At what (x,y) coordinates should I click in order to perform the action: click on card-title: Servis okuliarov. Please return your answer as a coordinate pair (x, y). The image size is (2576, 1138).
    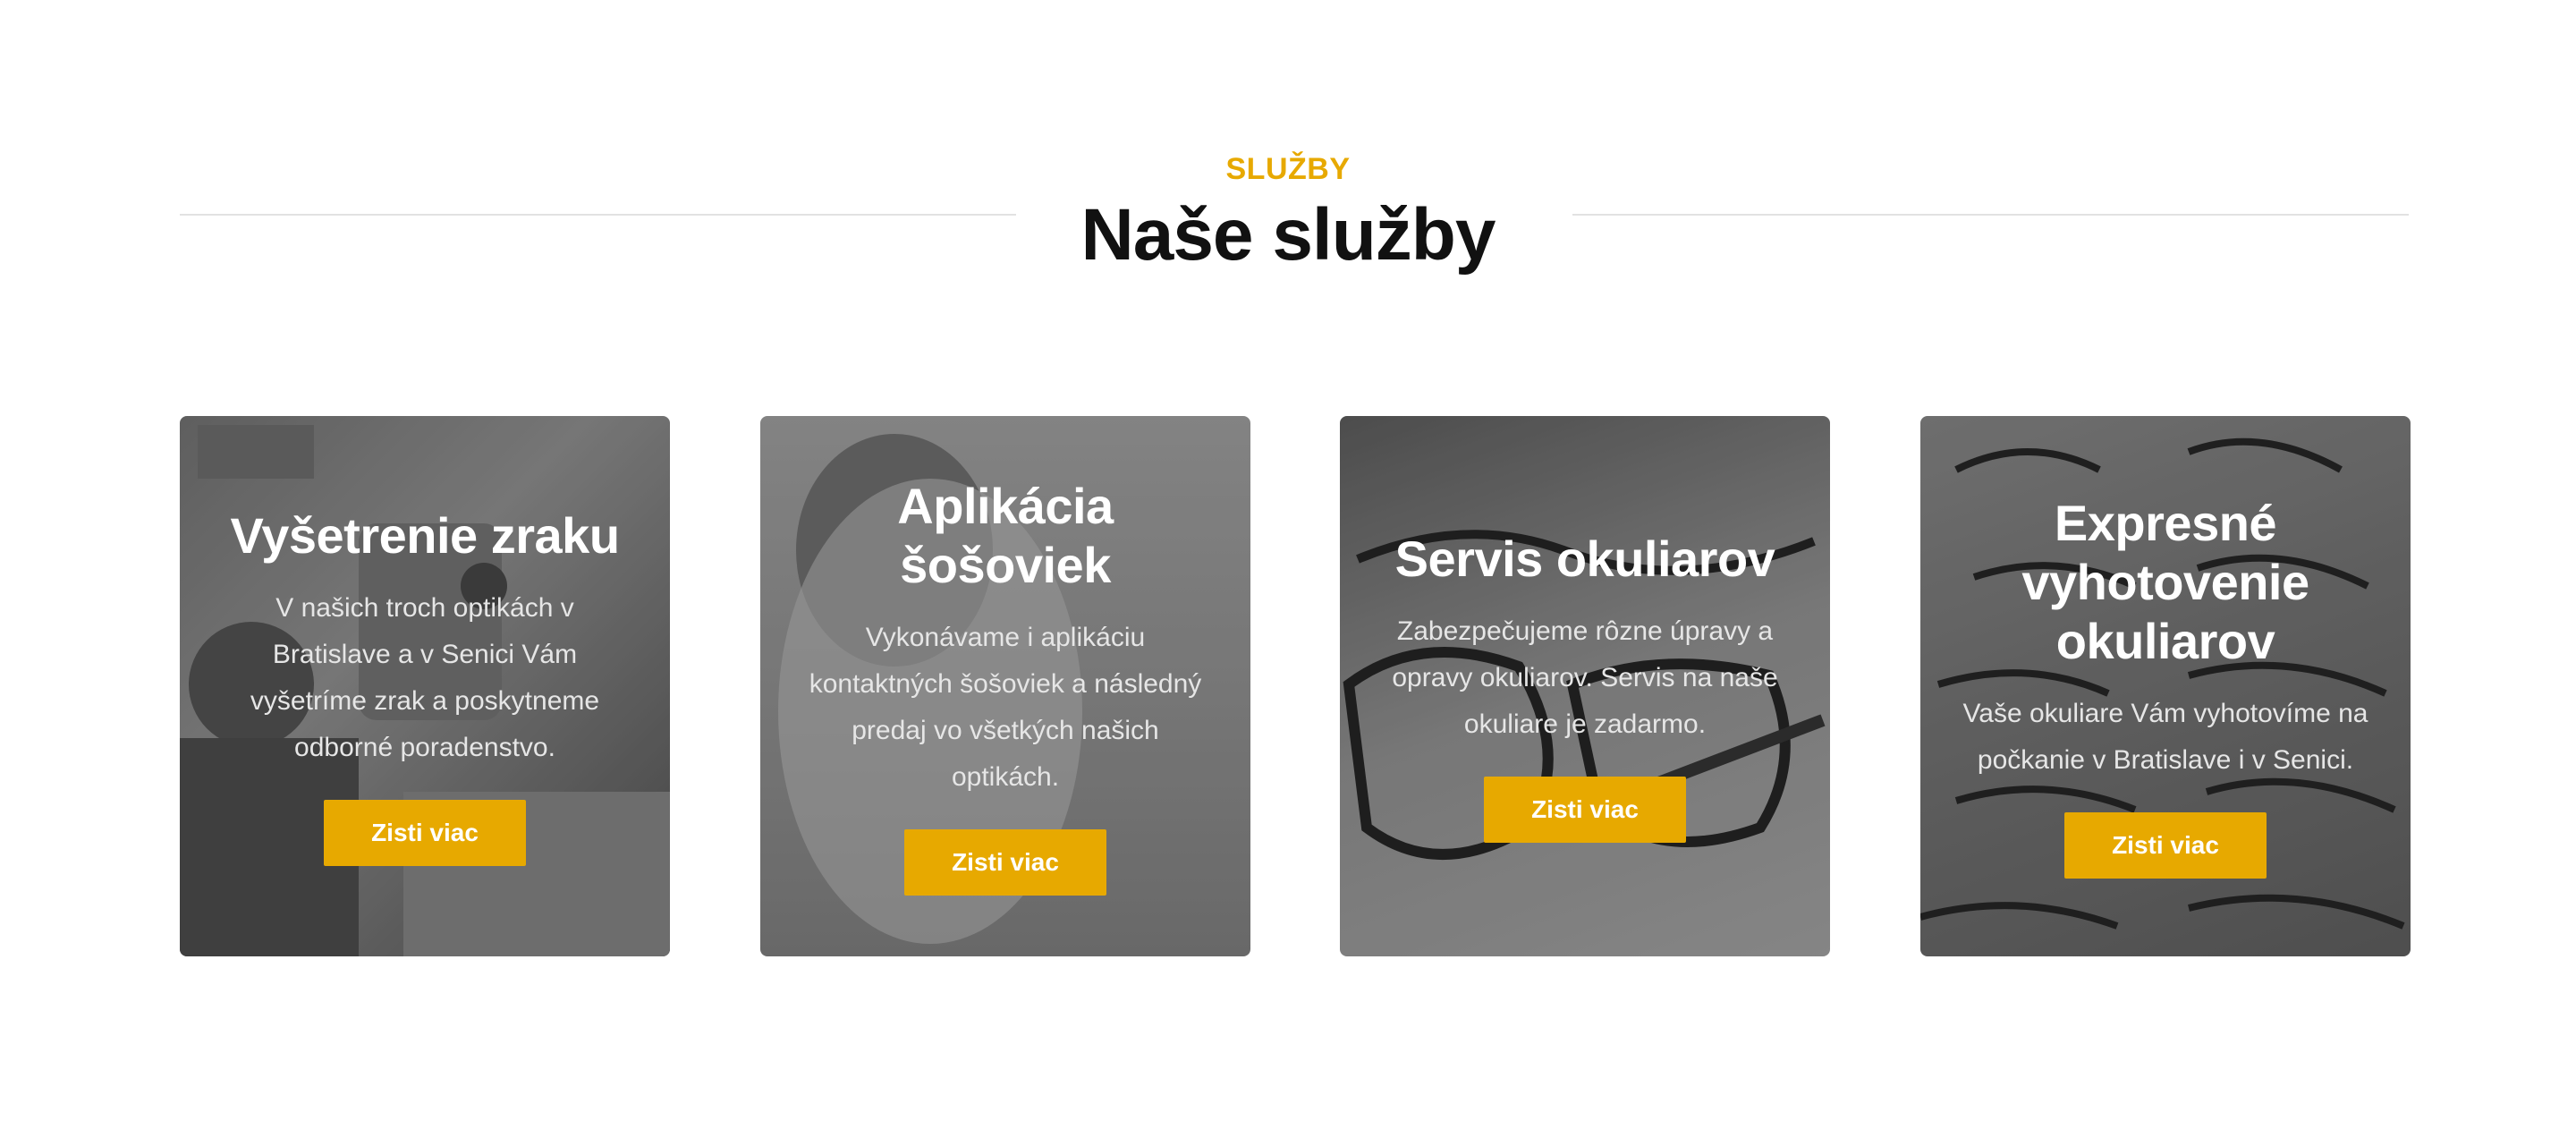
    Looking at the image, I should click on (1584, 559).